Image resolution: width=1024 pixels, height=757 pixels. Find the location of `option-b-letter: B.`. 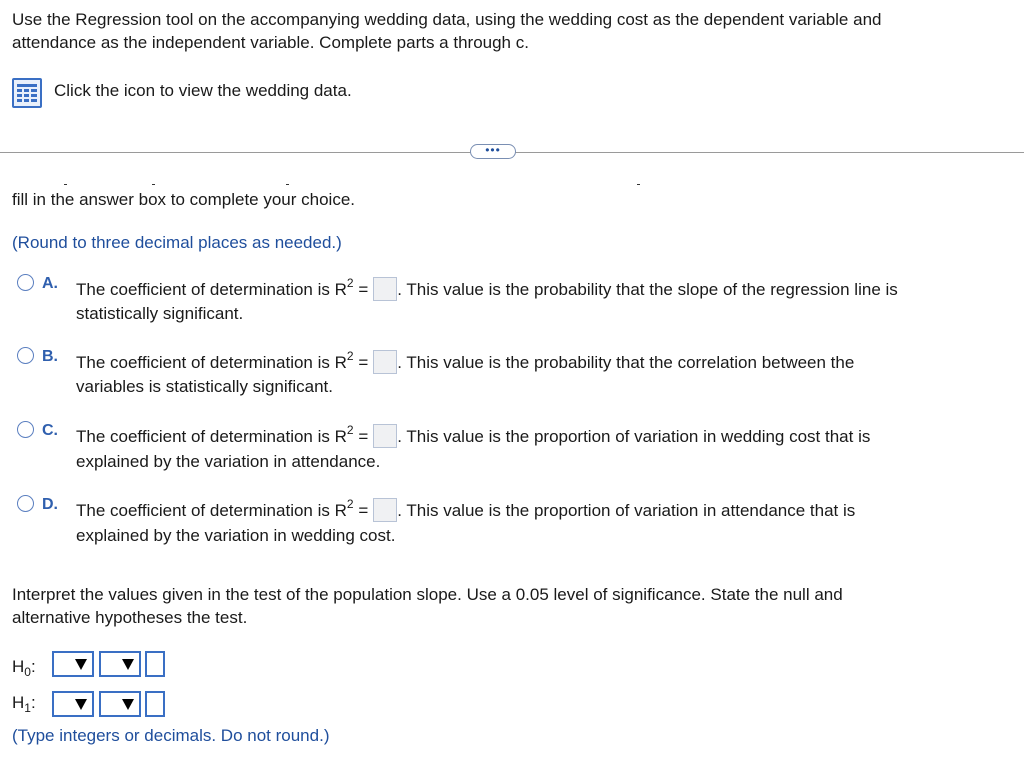

option-b-letter: B. is located at coordinates (50, 356).